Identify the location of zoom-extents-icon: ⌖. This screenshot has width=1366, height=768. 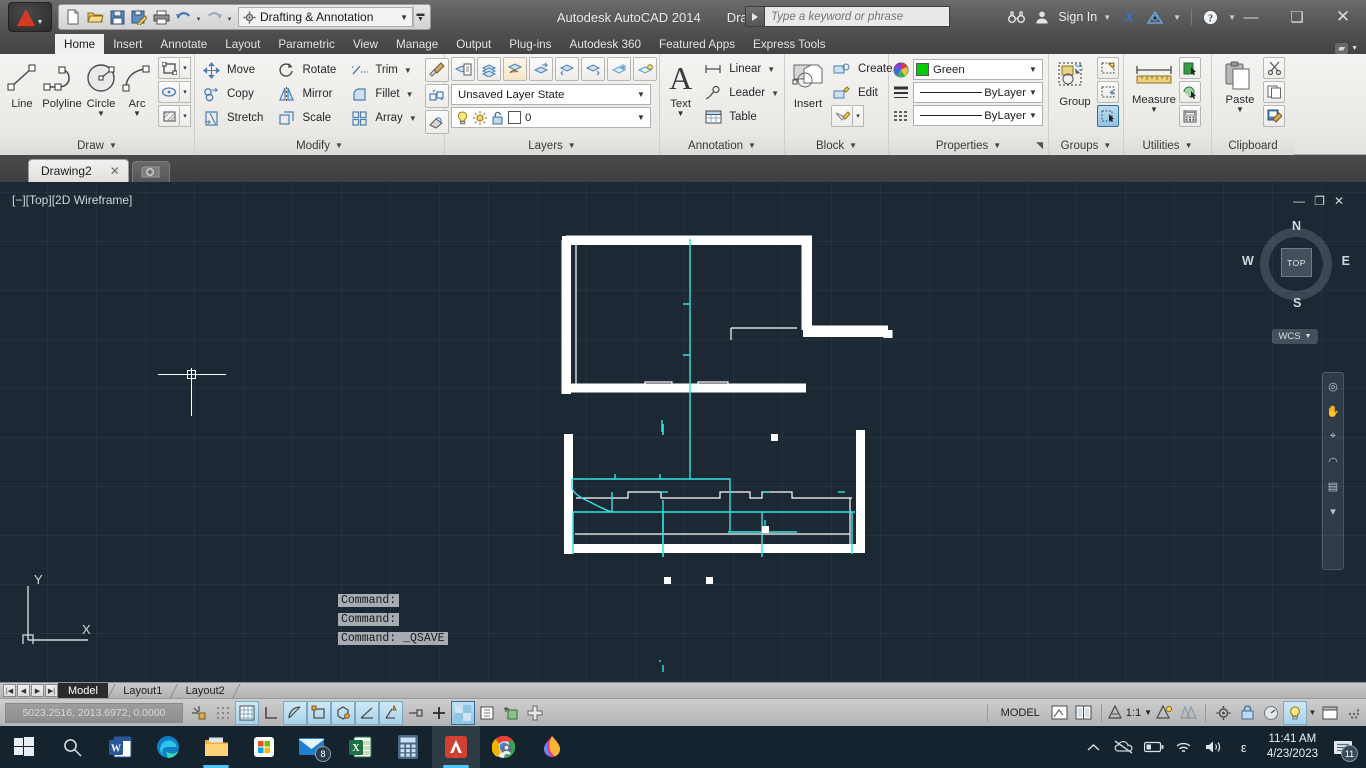
(1333, 436).